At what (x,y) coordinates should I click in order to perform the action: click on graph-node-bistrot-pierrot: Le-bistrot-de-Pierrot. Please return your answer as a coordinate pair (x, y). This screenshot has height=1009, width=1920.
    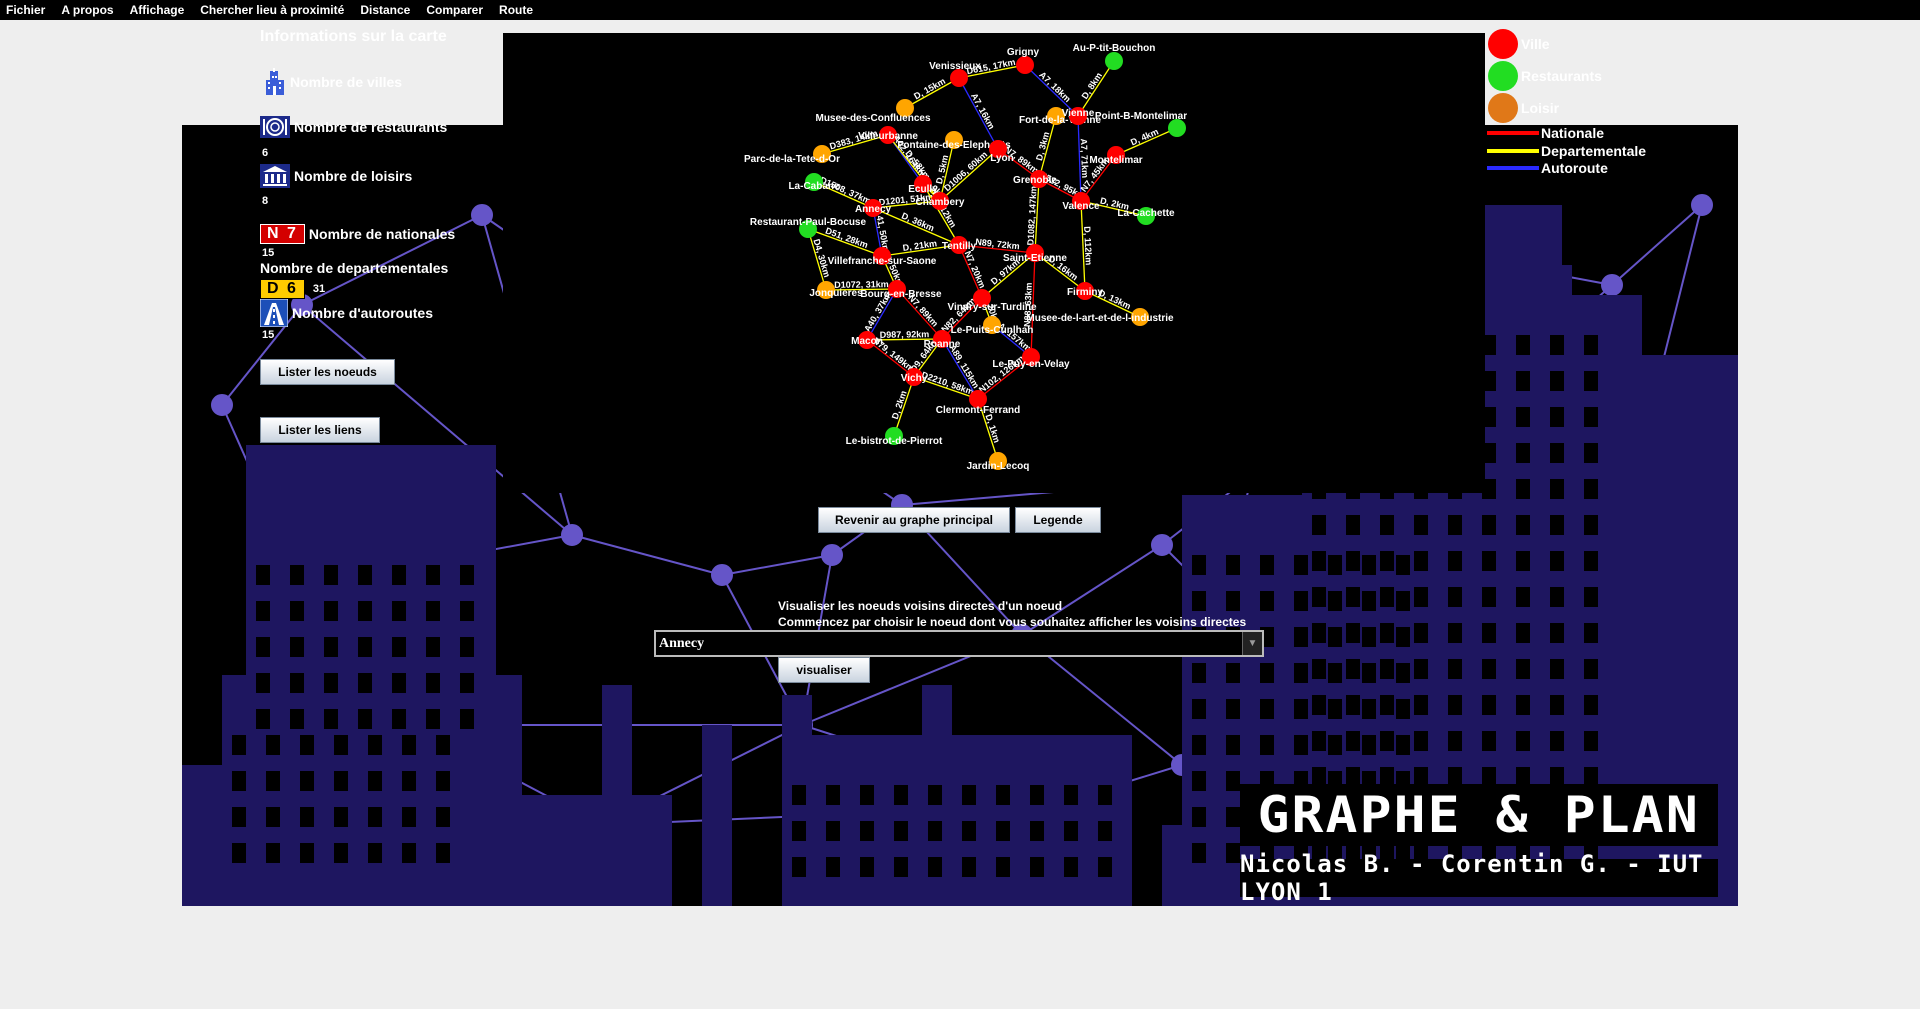
    Looking at the image, I should click on (894, 437).